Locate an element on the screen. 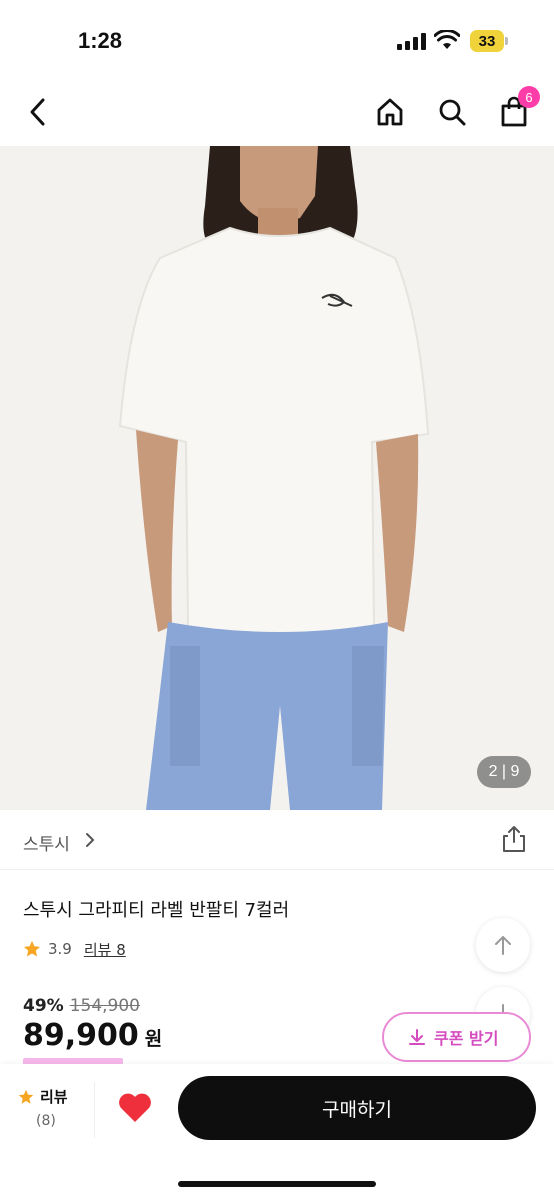  buy-button: 구매하기 is located at coordinates (357, 1108).